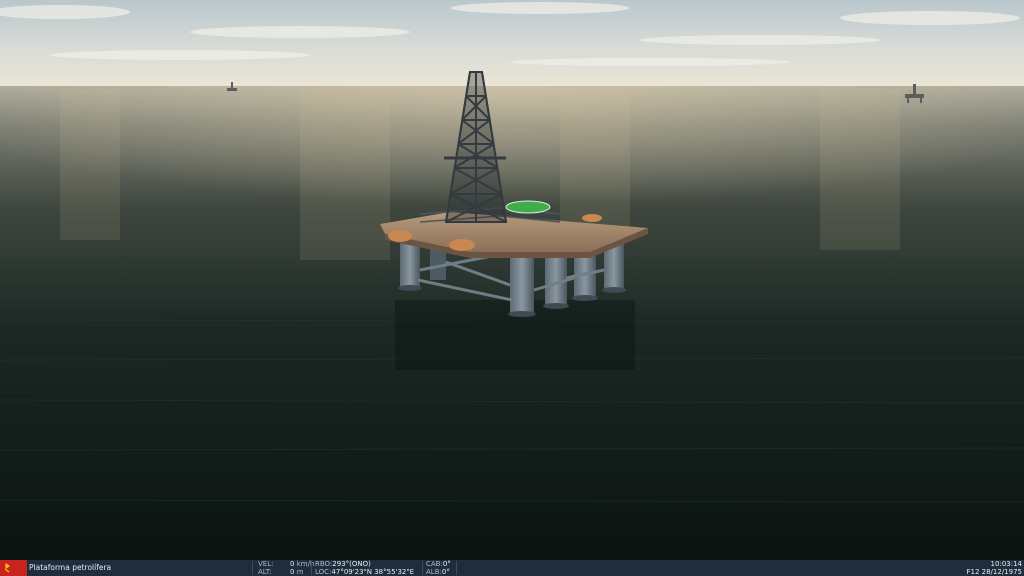 This screenshot has width=1024, height=576. Describe the element at coordinates (994, 572) in the screenshot. I see `clock-date: F12 28/12/1975` at that location.